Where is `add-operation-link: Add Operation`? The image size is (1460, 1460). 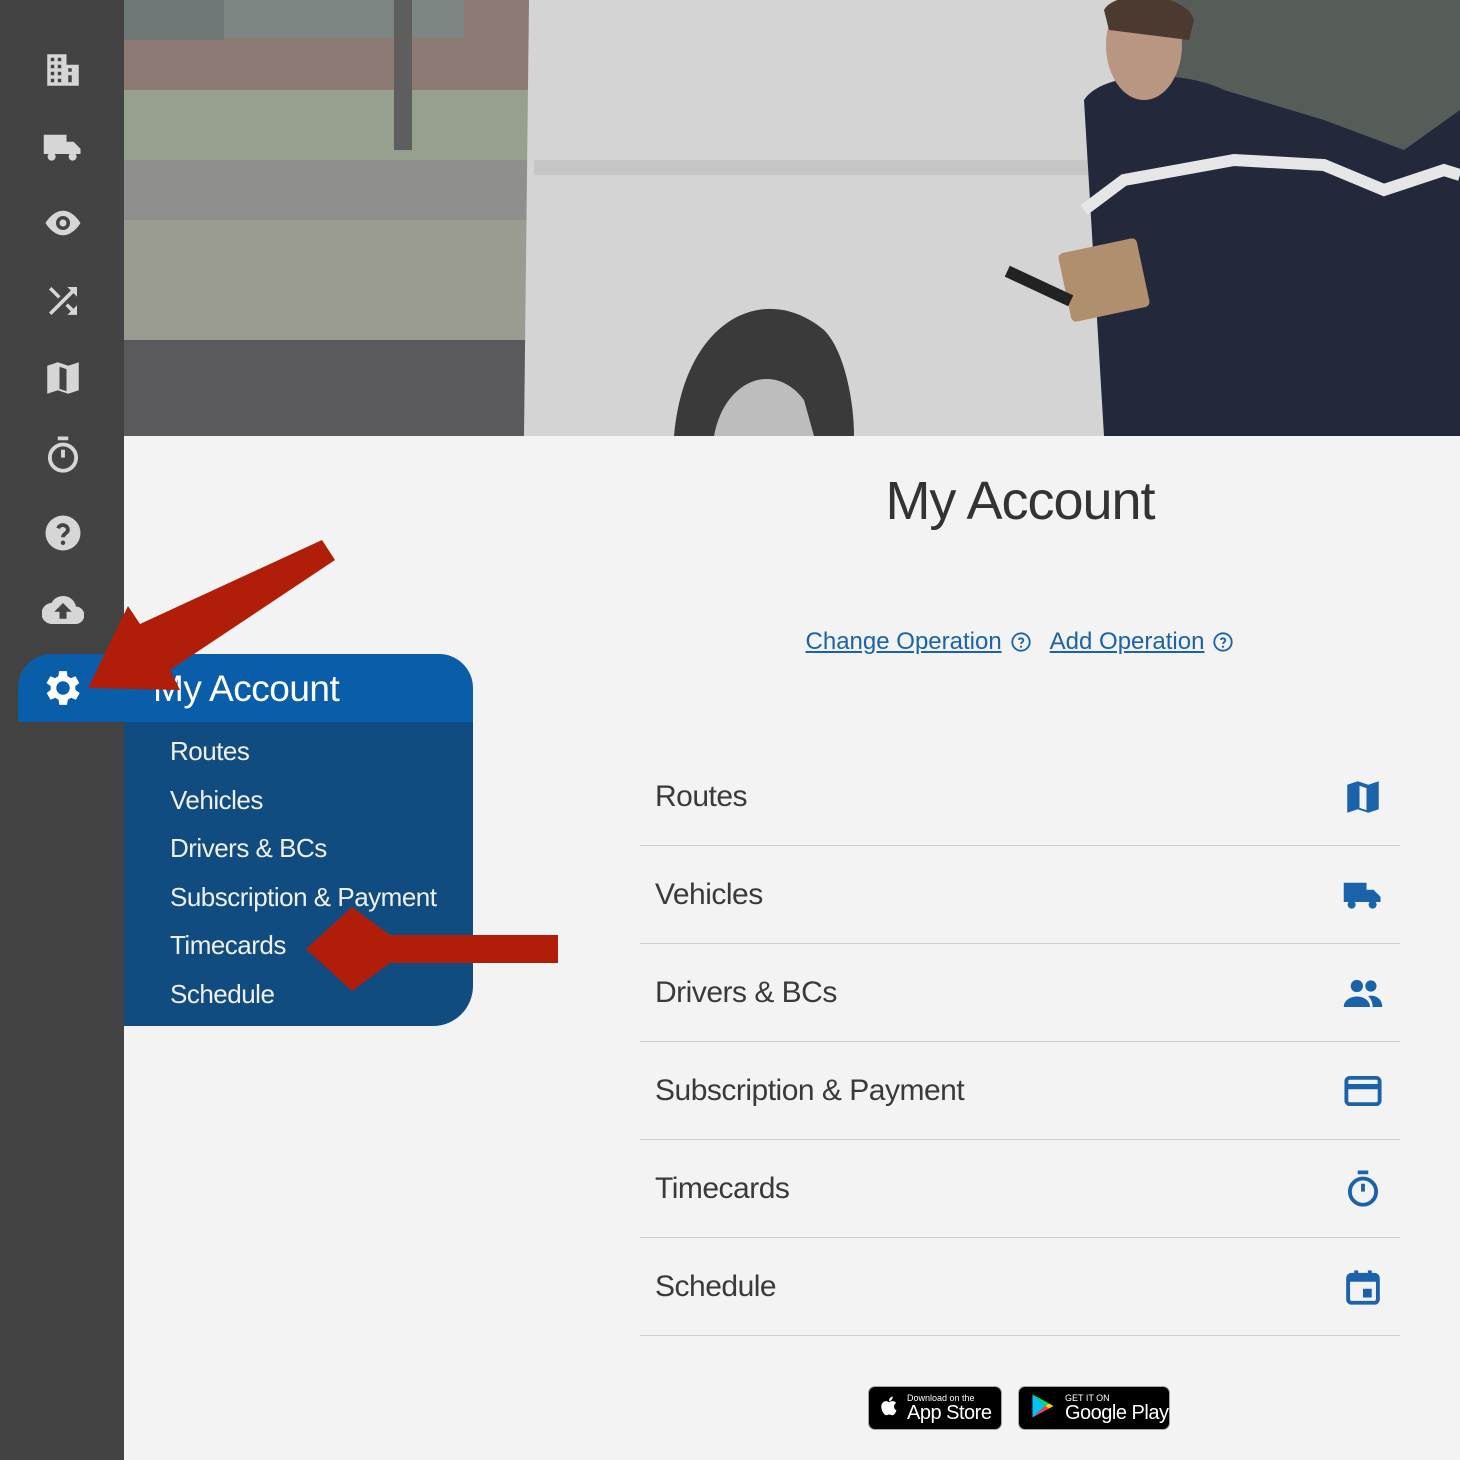 add-operation-link: Add Operation is located at coordinates (1142, 642).